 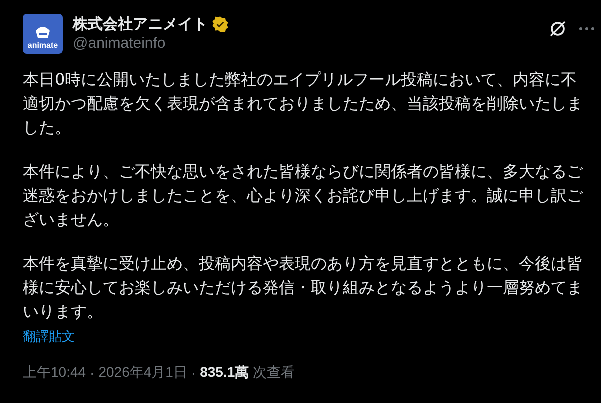 I want to click on author-name: 株式会社アニメイト, so click(x=140, y=24).